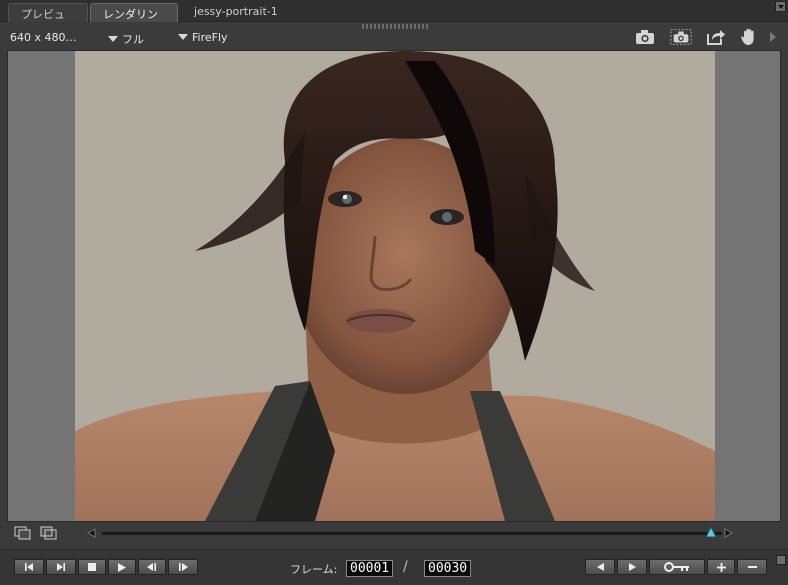  I want to click on expand-arrow-icon, so click(773, 37).